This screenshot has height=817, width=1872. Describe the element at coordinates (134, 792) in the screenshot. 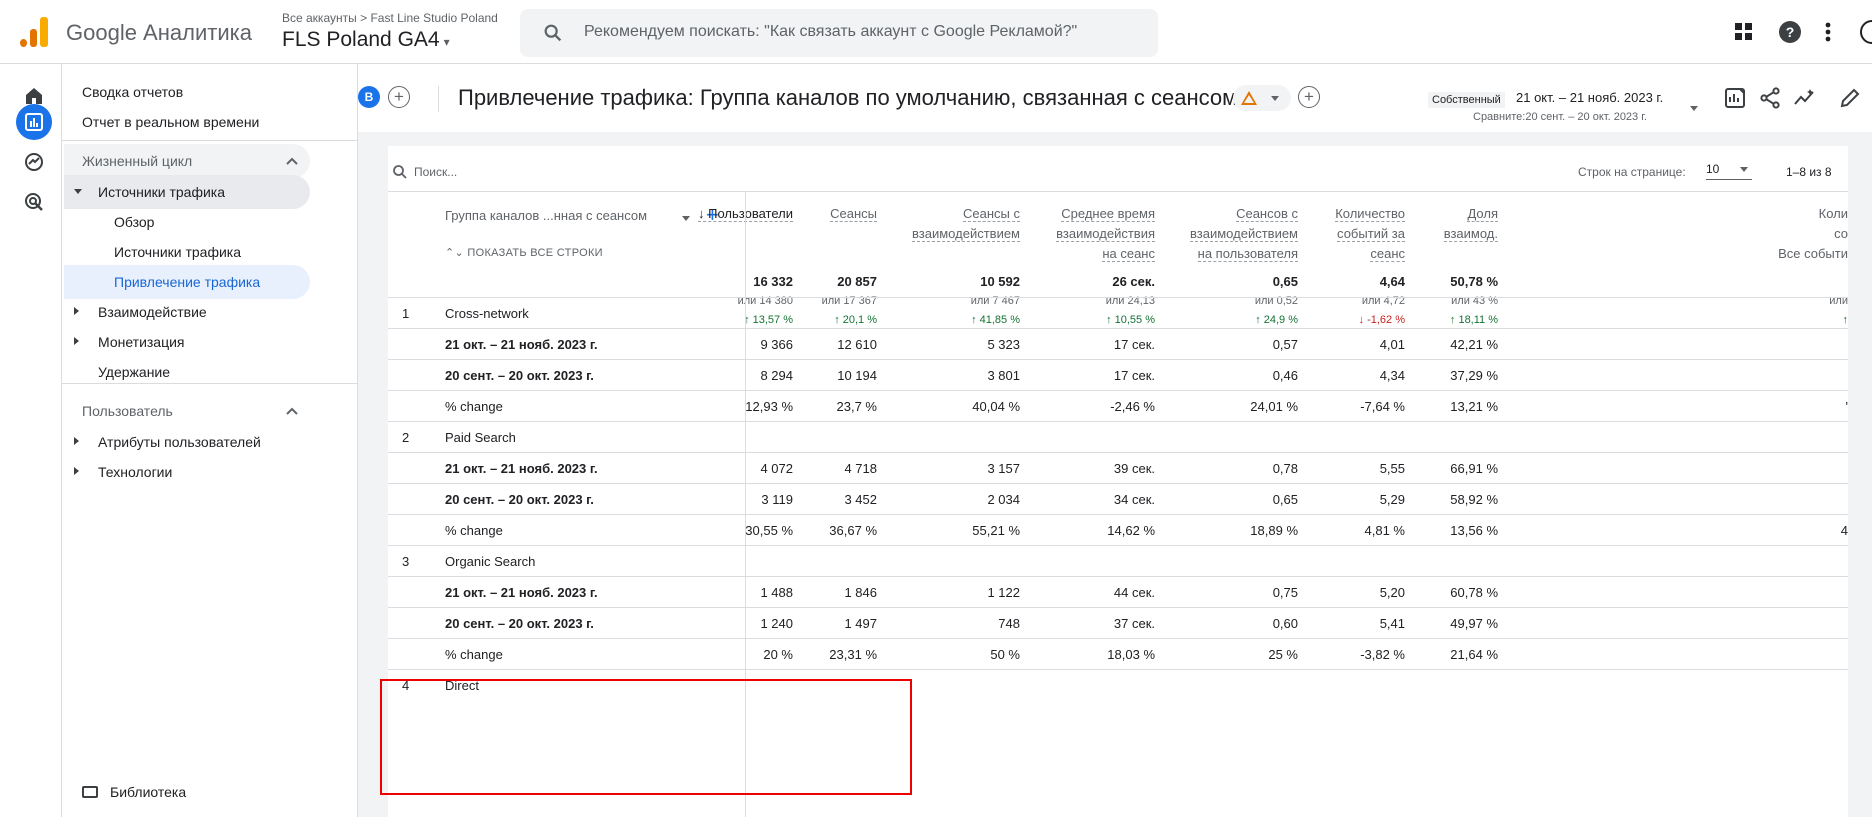

I see `nav-library: Библиотека` at that location.